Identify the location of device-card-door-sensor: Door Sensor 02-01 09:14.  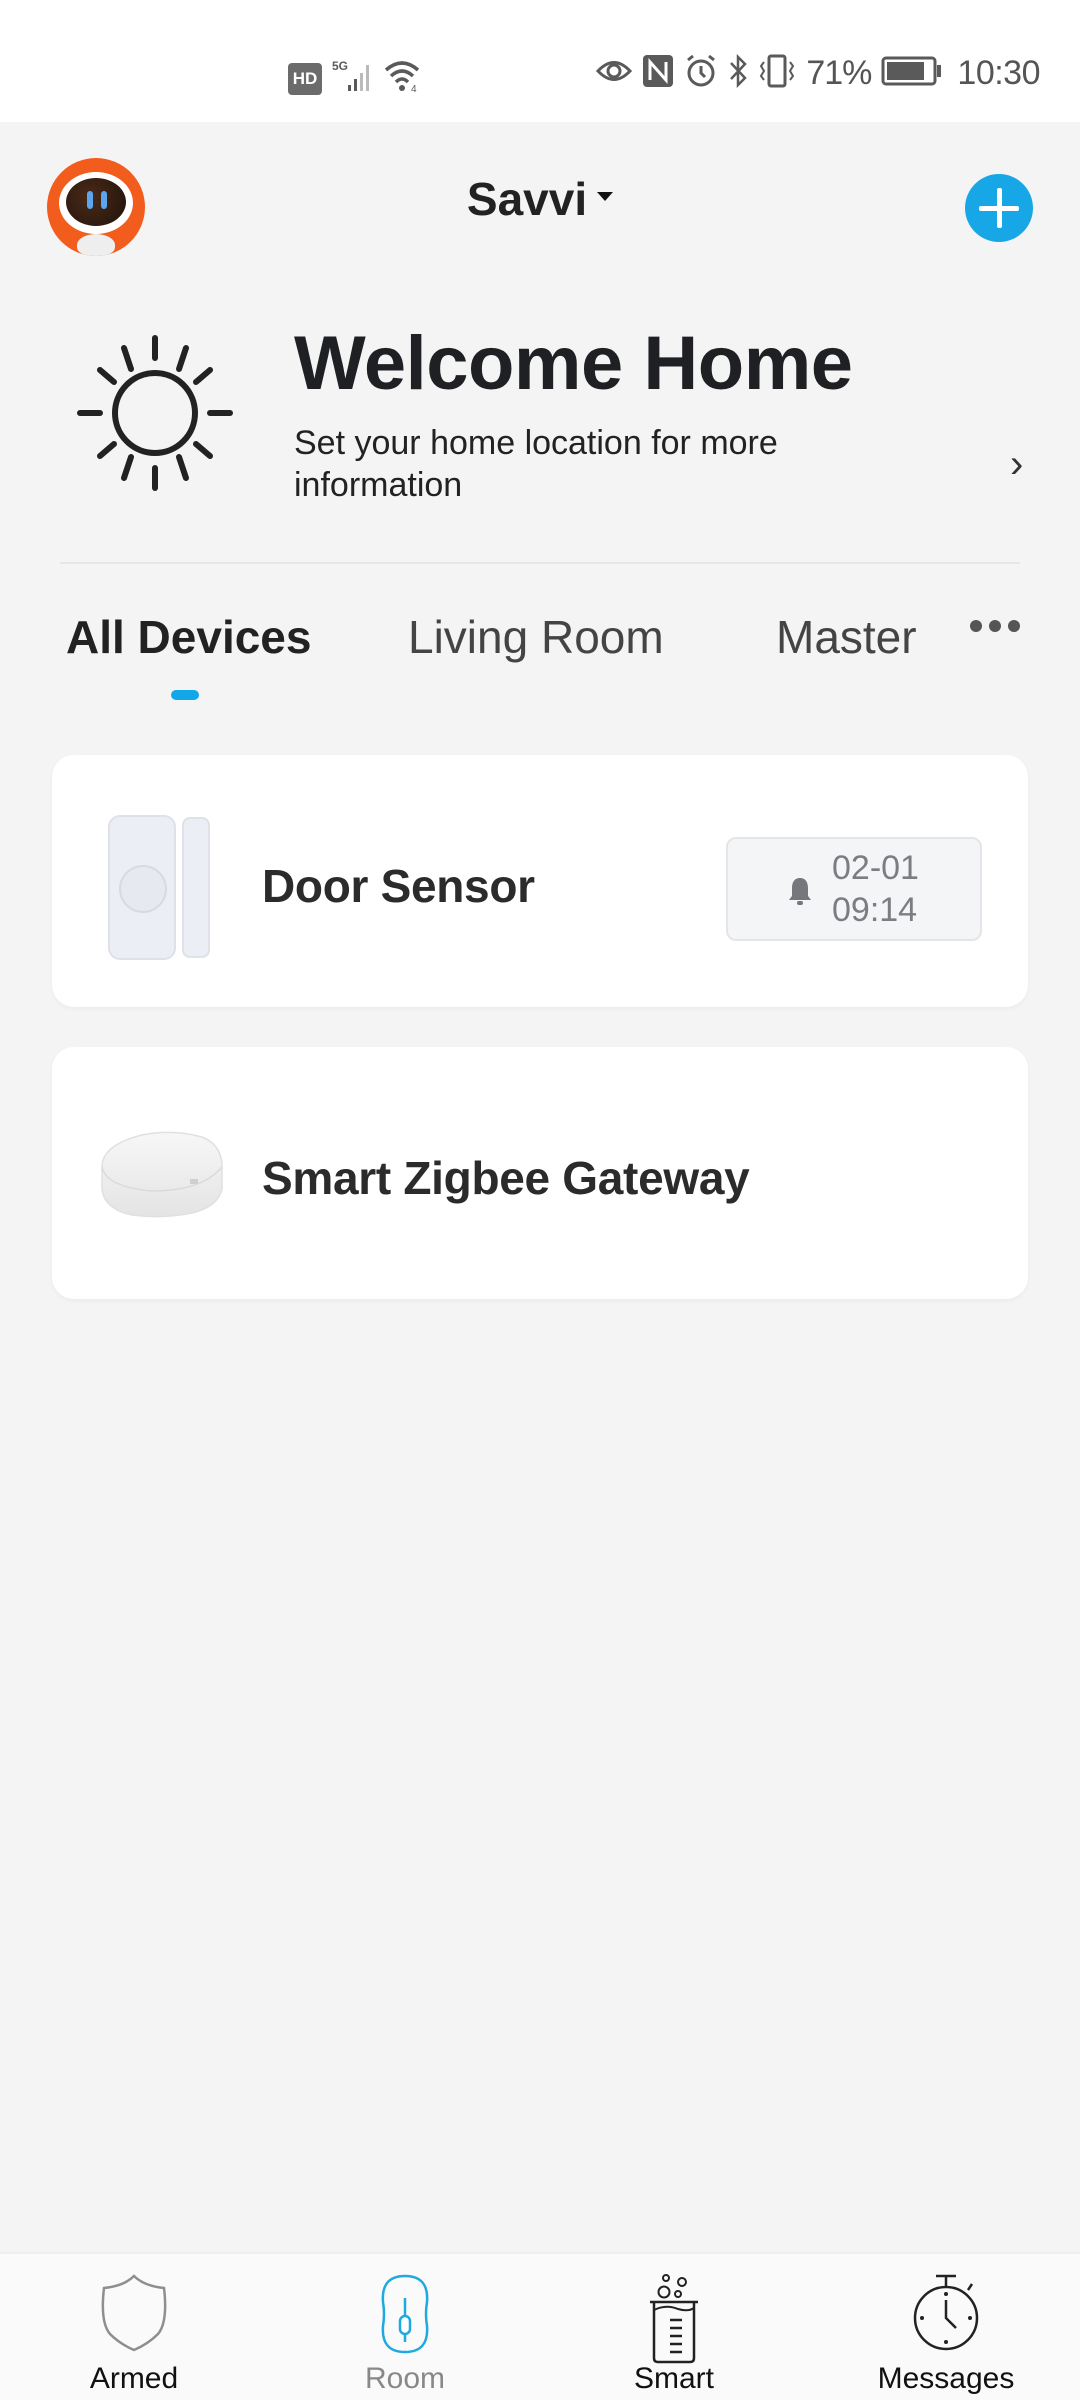
(540, 881).